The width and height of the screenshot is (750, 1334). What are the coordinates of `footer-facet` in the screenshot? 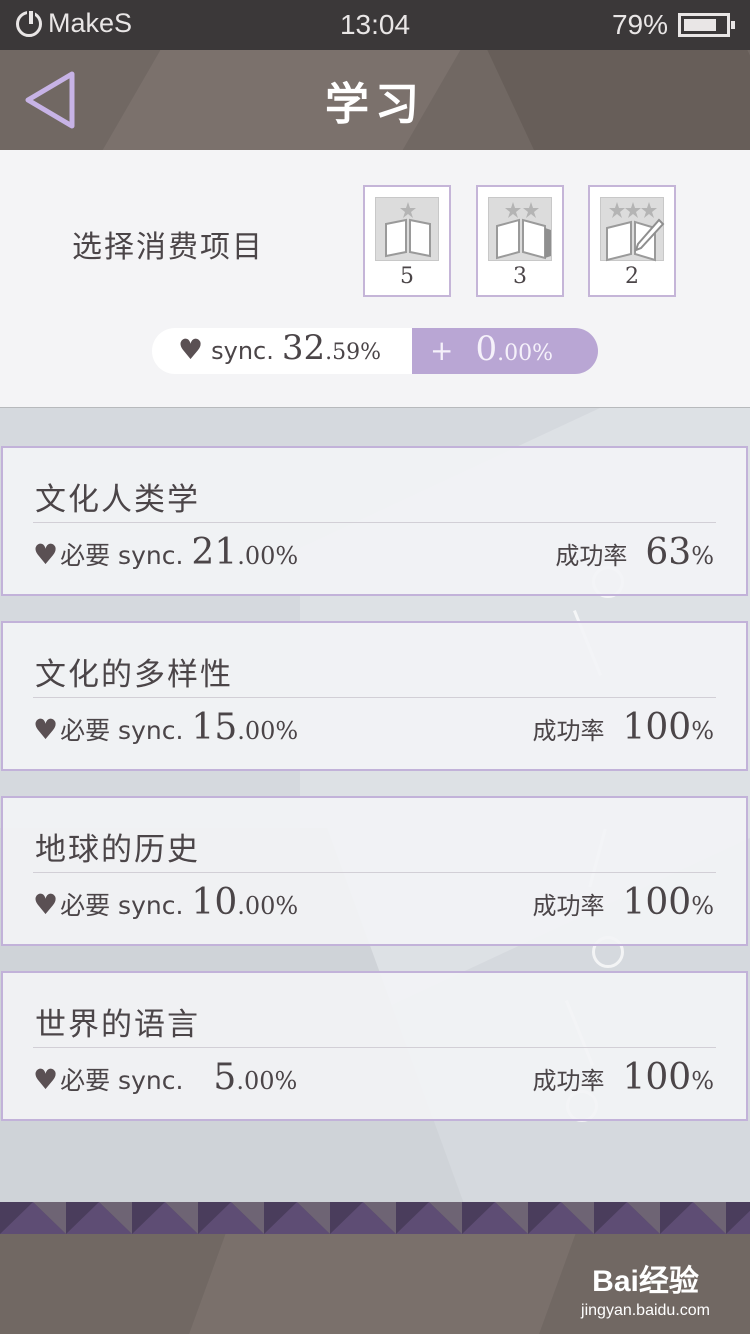 It's located at (375, 1284).